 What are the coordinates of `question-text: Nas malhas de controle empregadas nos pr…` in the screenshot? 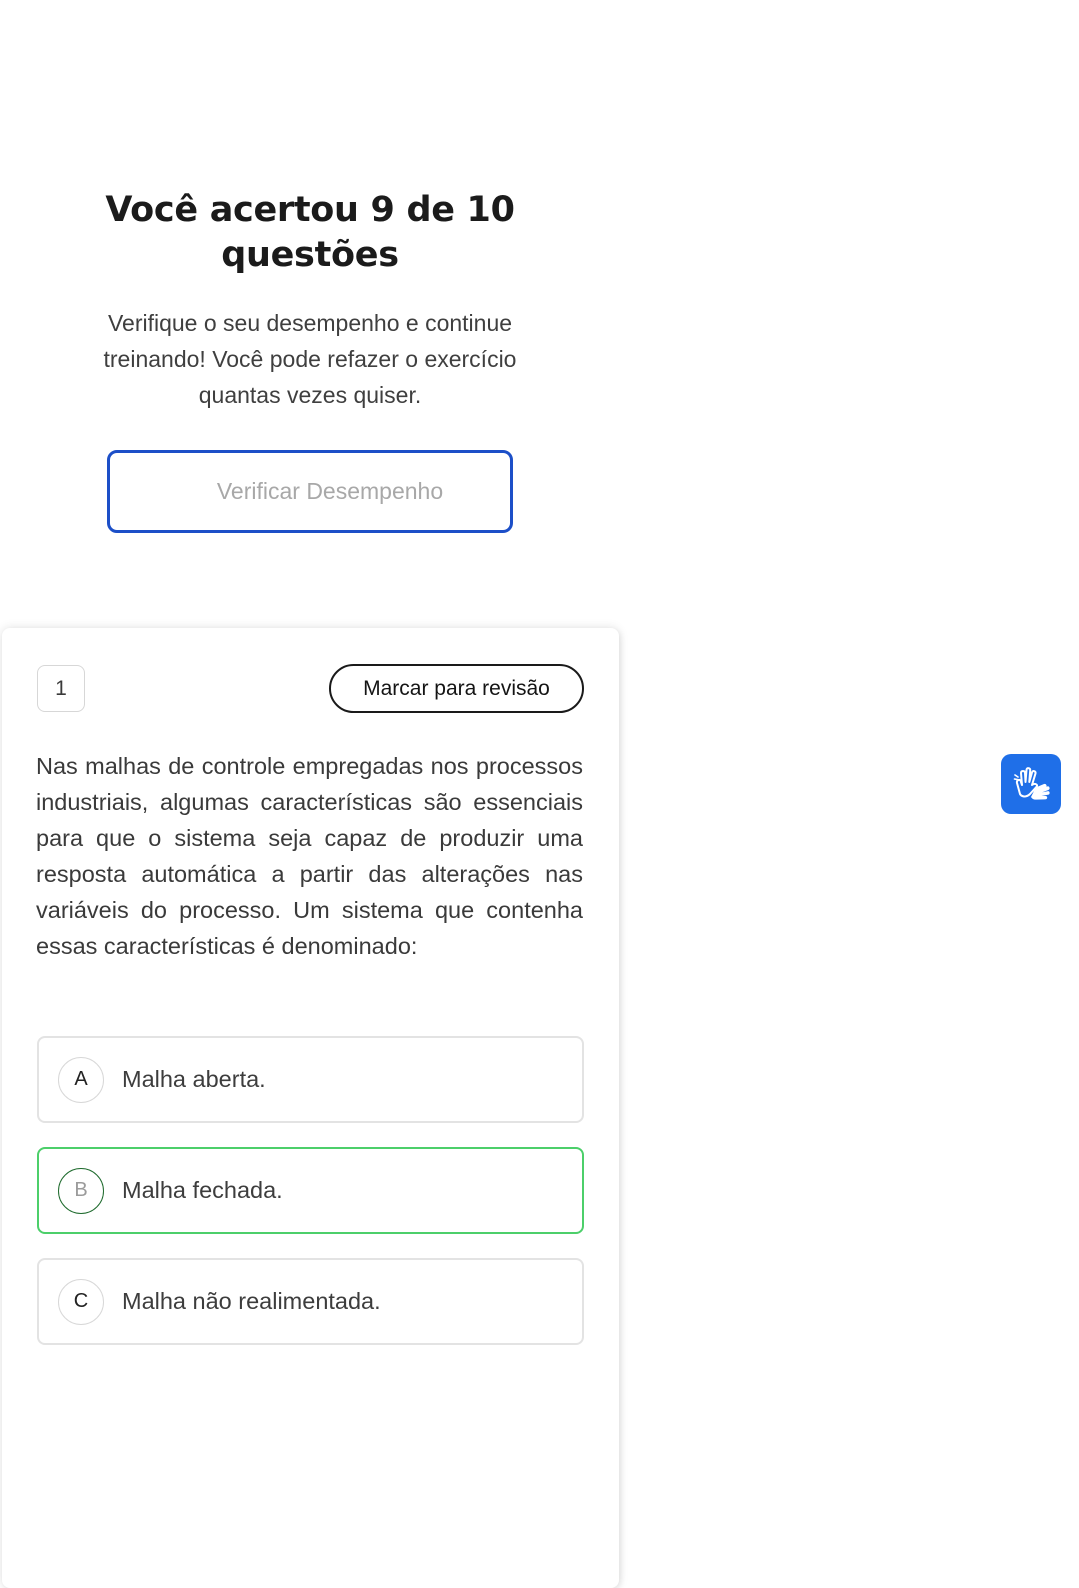 It's located at (309, 856).